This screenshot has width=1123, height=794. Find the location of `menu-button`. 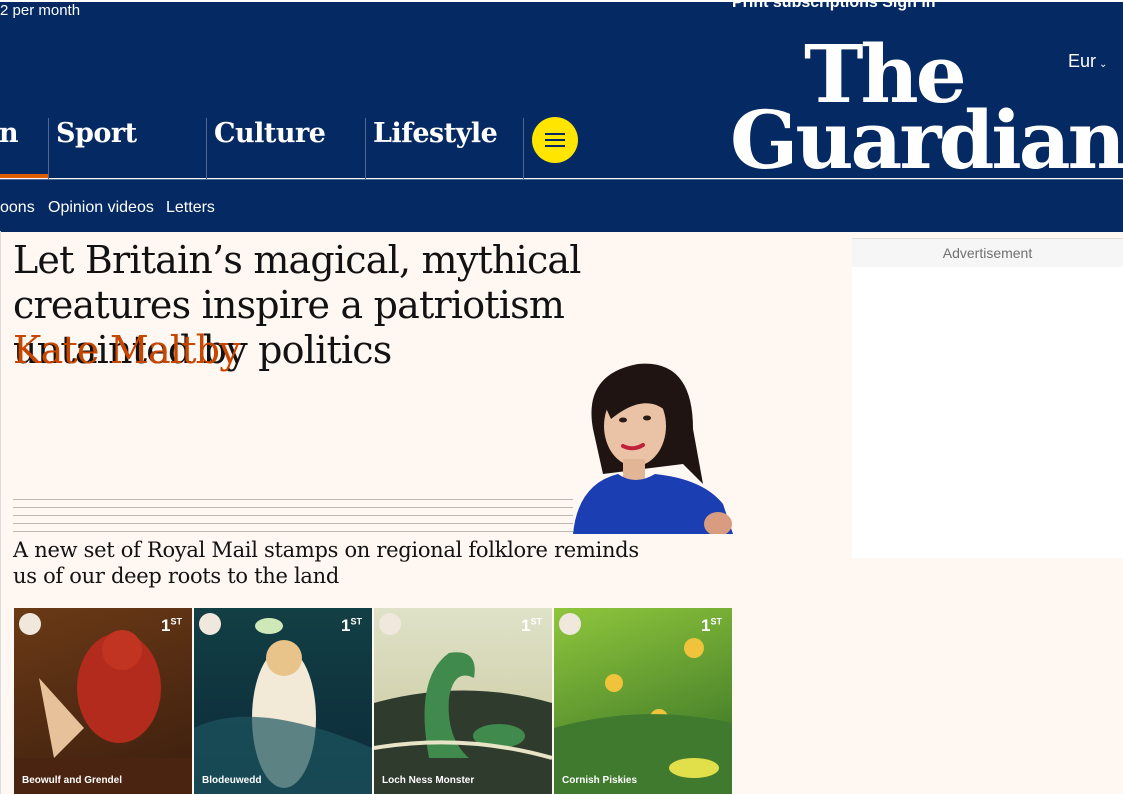

menu-button is located at coordinates (555, 140).